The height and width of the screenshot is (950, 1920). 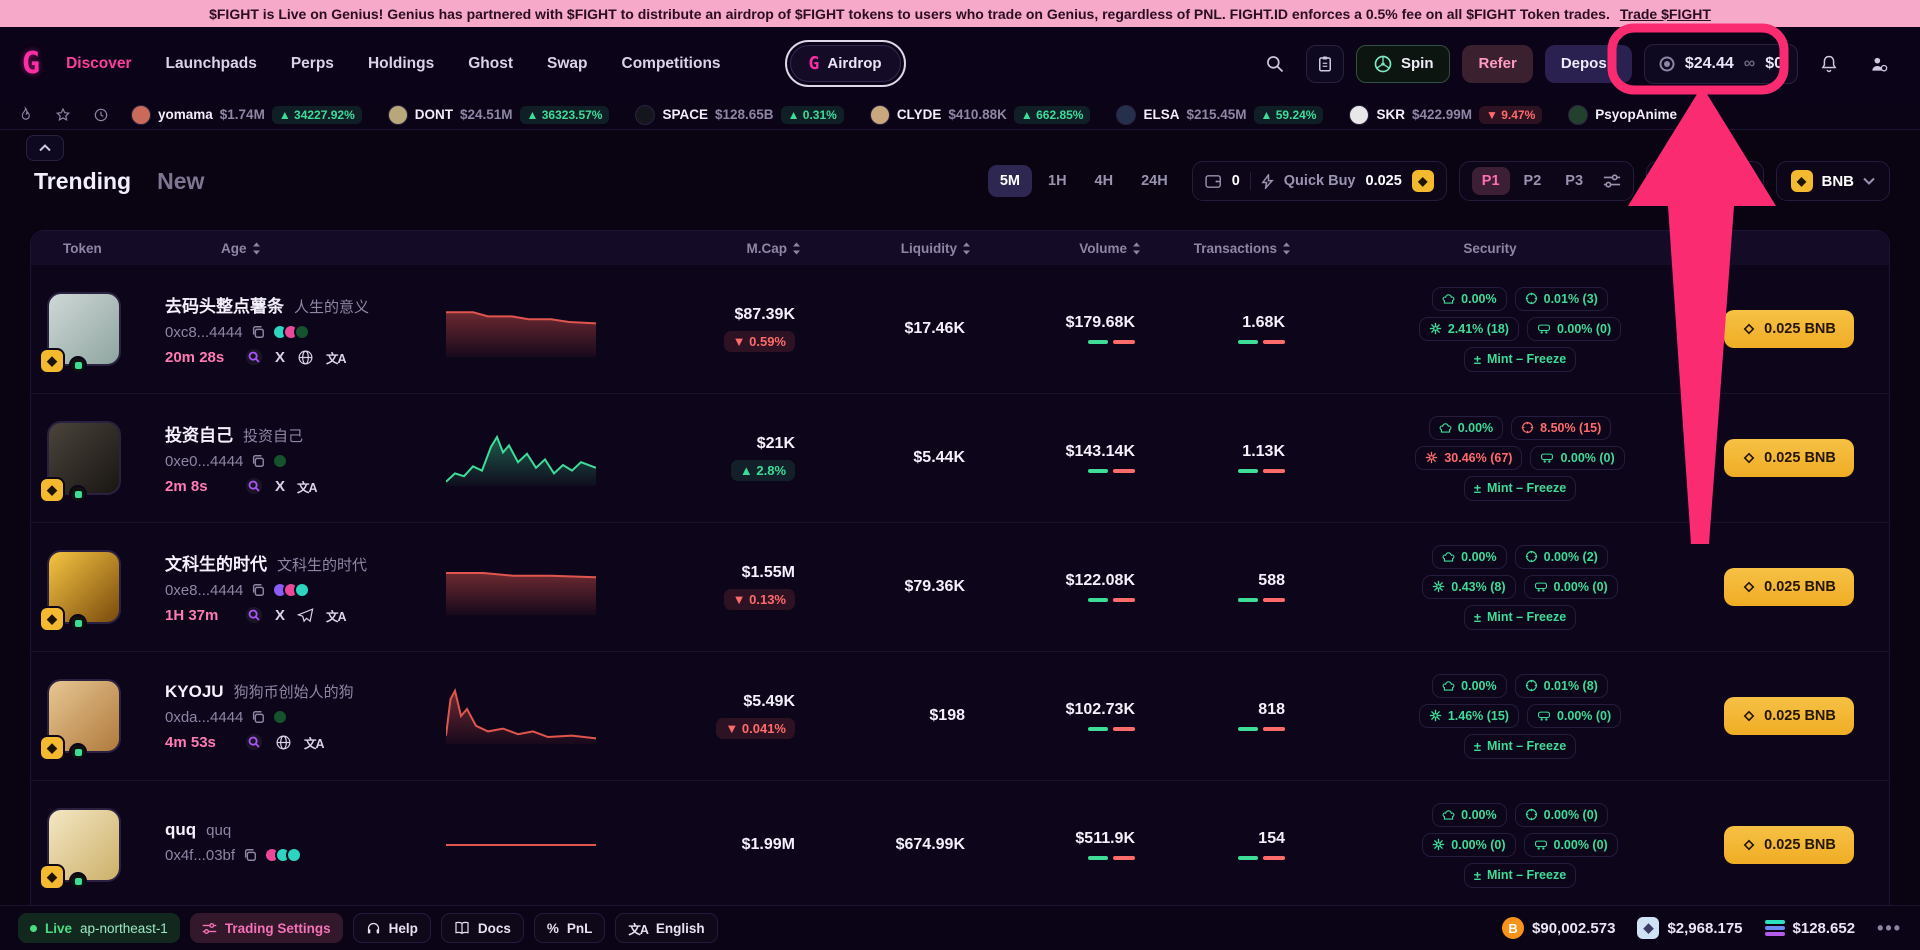 I want to click on search-icon, so click(x=1275, y=64).